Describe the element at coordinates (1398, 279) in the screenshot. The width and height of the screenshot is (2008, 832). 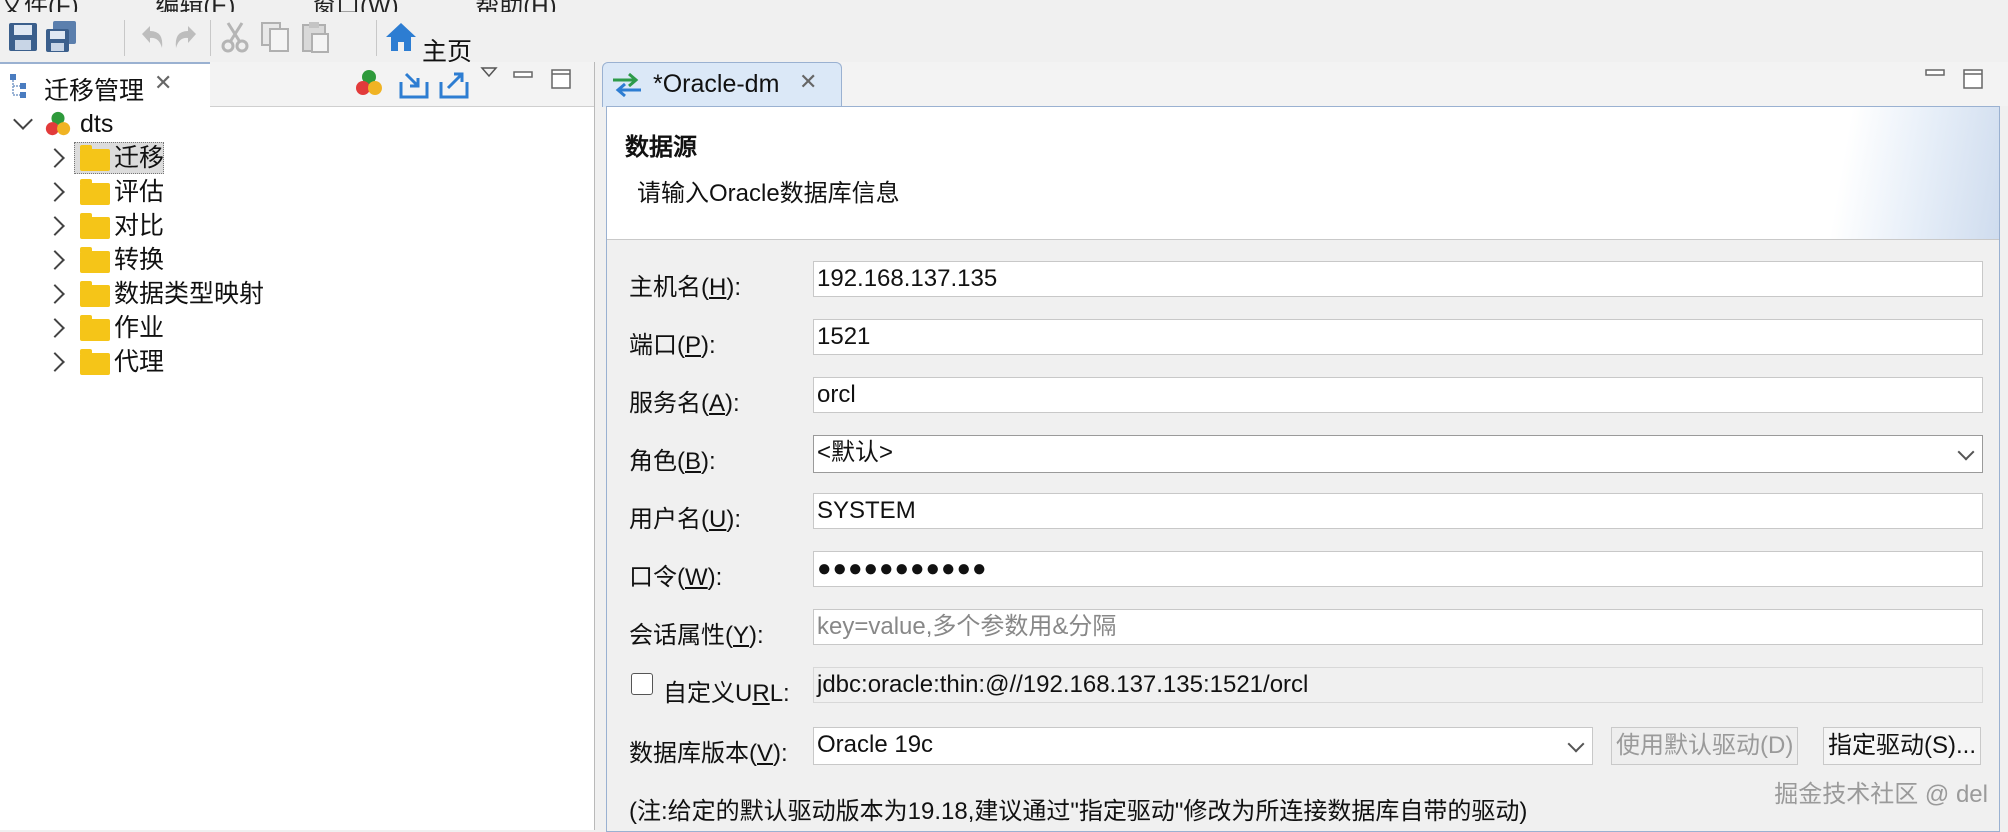
I see `host-input: 192.168.137.135` at that location.